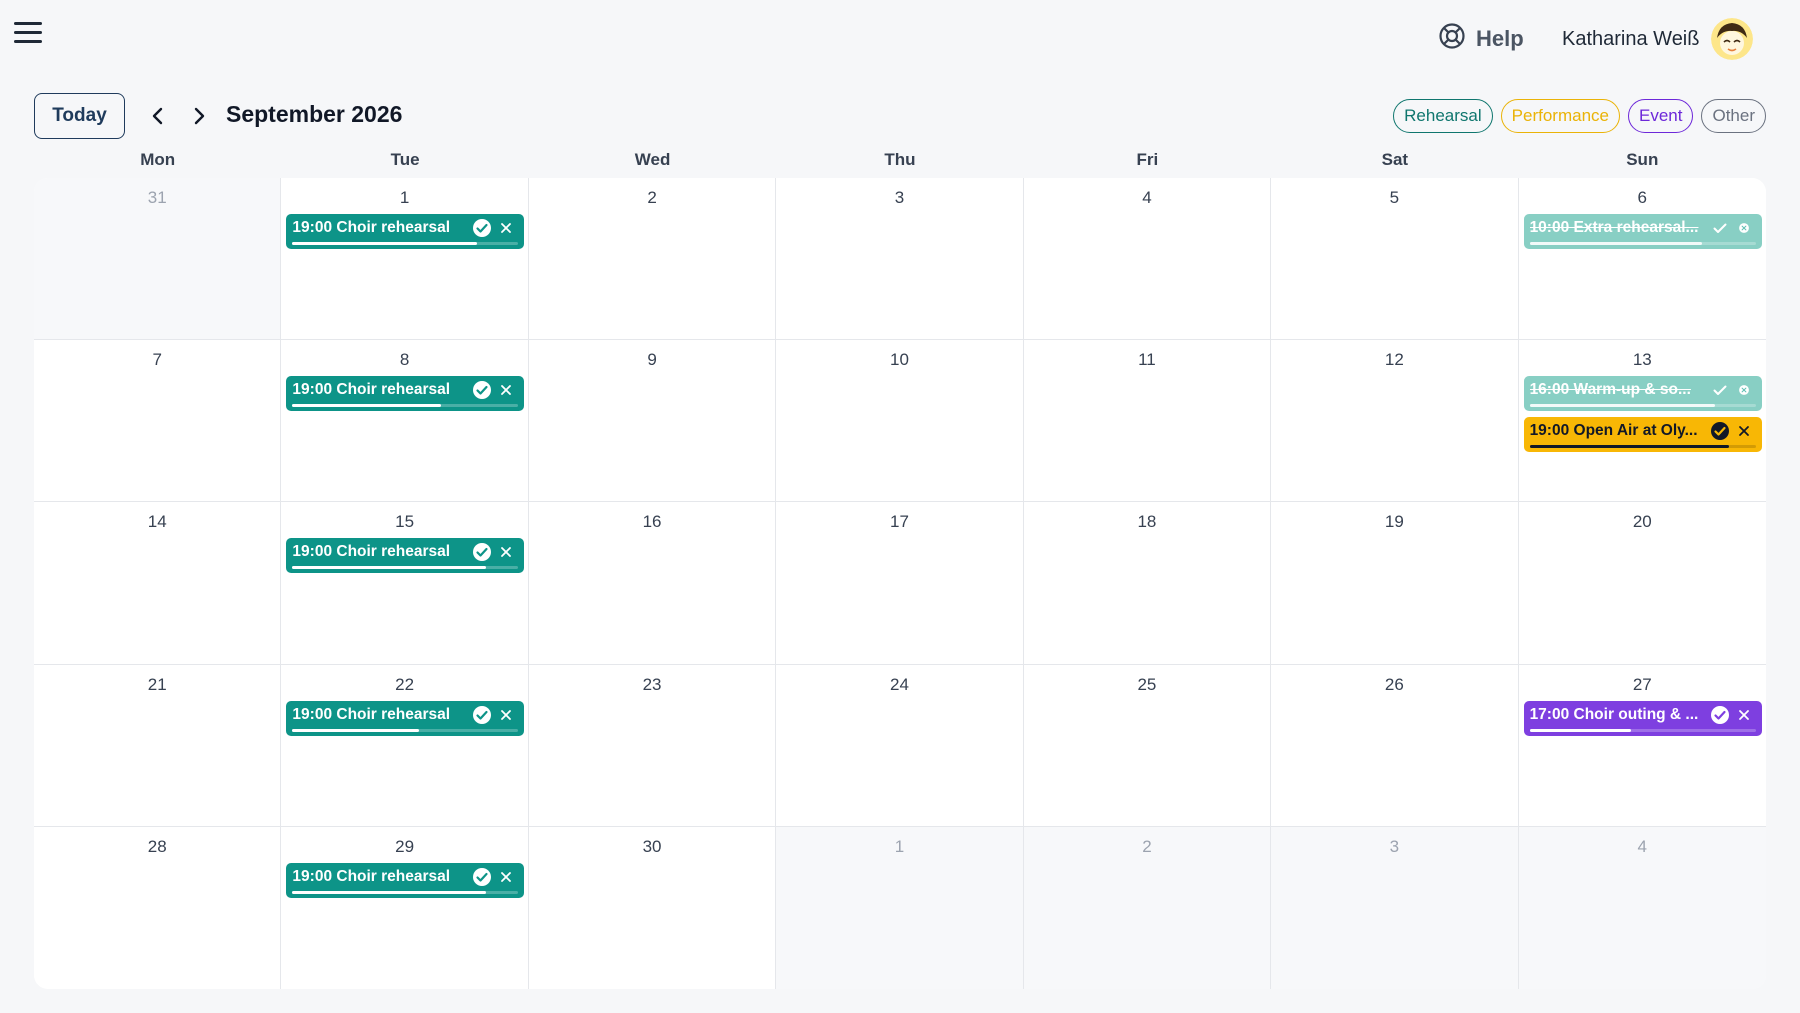 Image resolution: width=1800 pixels, height=1013 pixels. What do you see at coordinates (900, 745) in the screenshot?
I see `day-cell: 24` at bounding box center [900, 745].